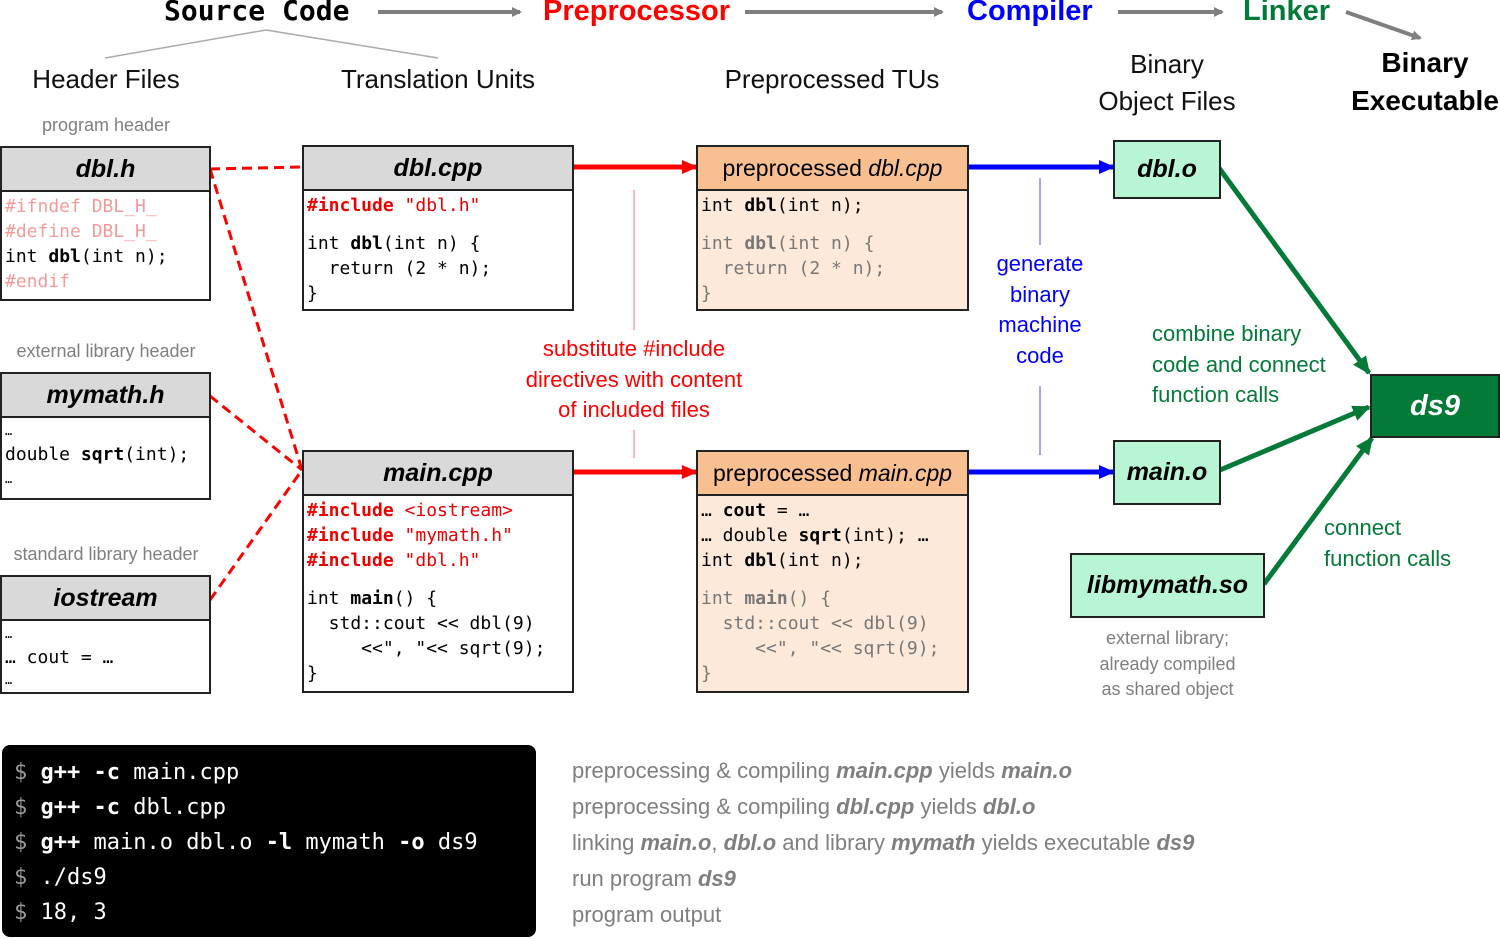  Describe the element at coordinates (106, 79) in the screenshot. I see `column-header-files: Header Files` at that location.